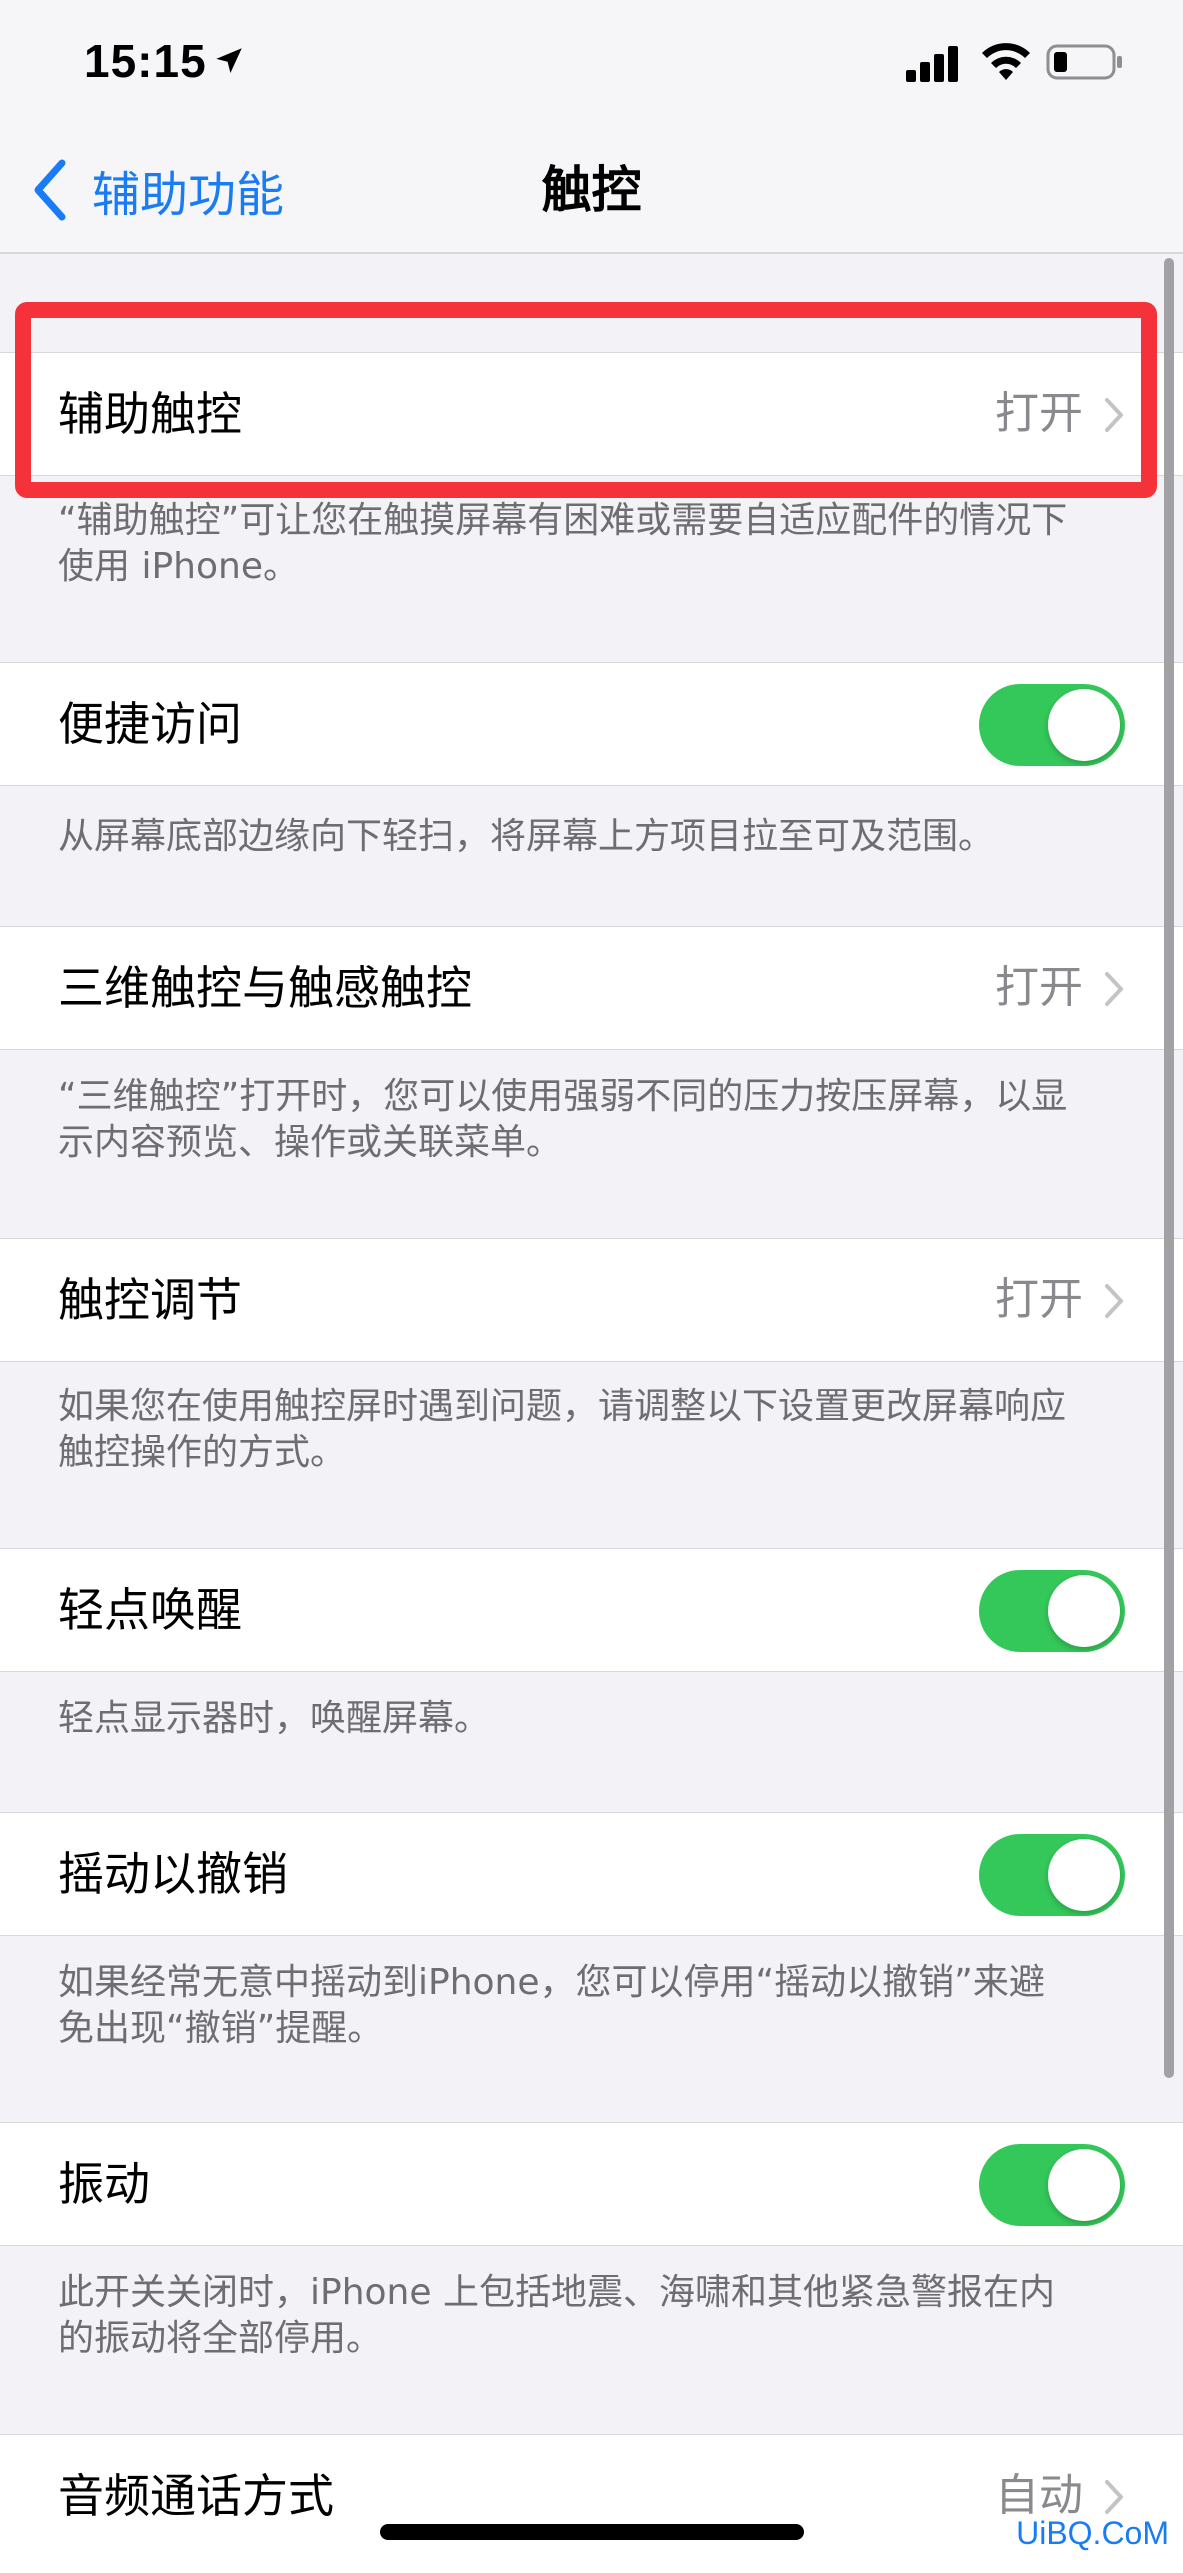 Image resolution: width=1183 pixels, height=2574 pixels. Describe the element at coordinates (591, 2184) in the screenshot. I see `row-vibration: 振动` at that location.